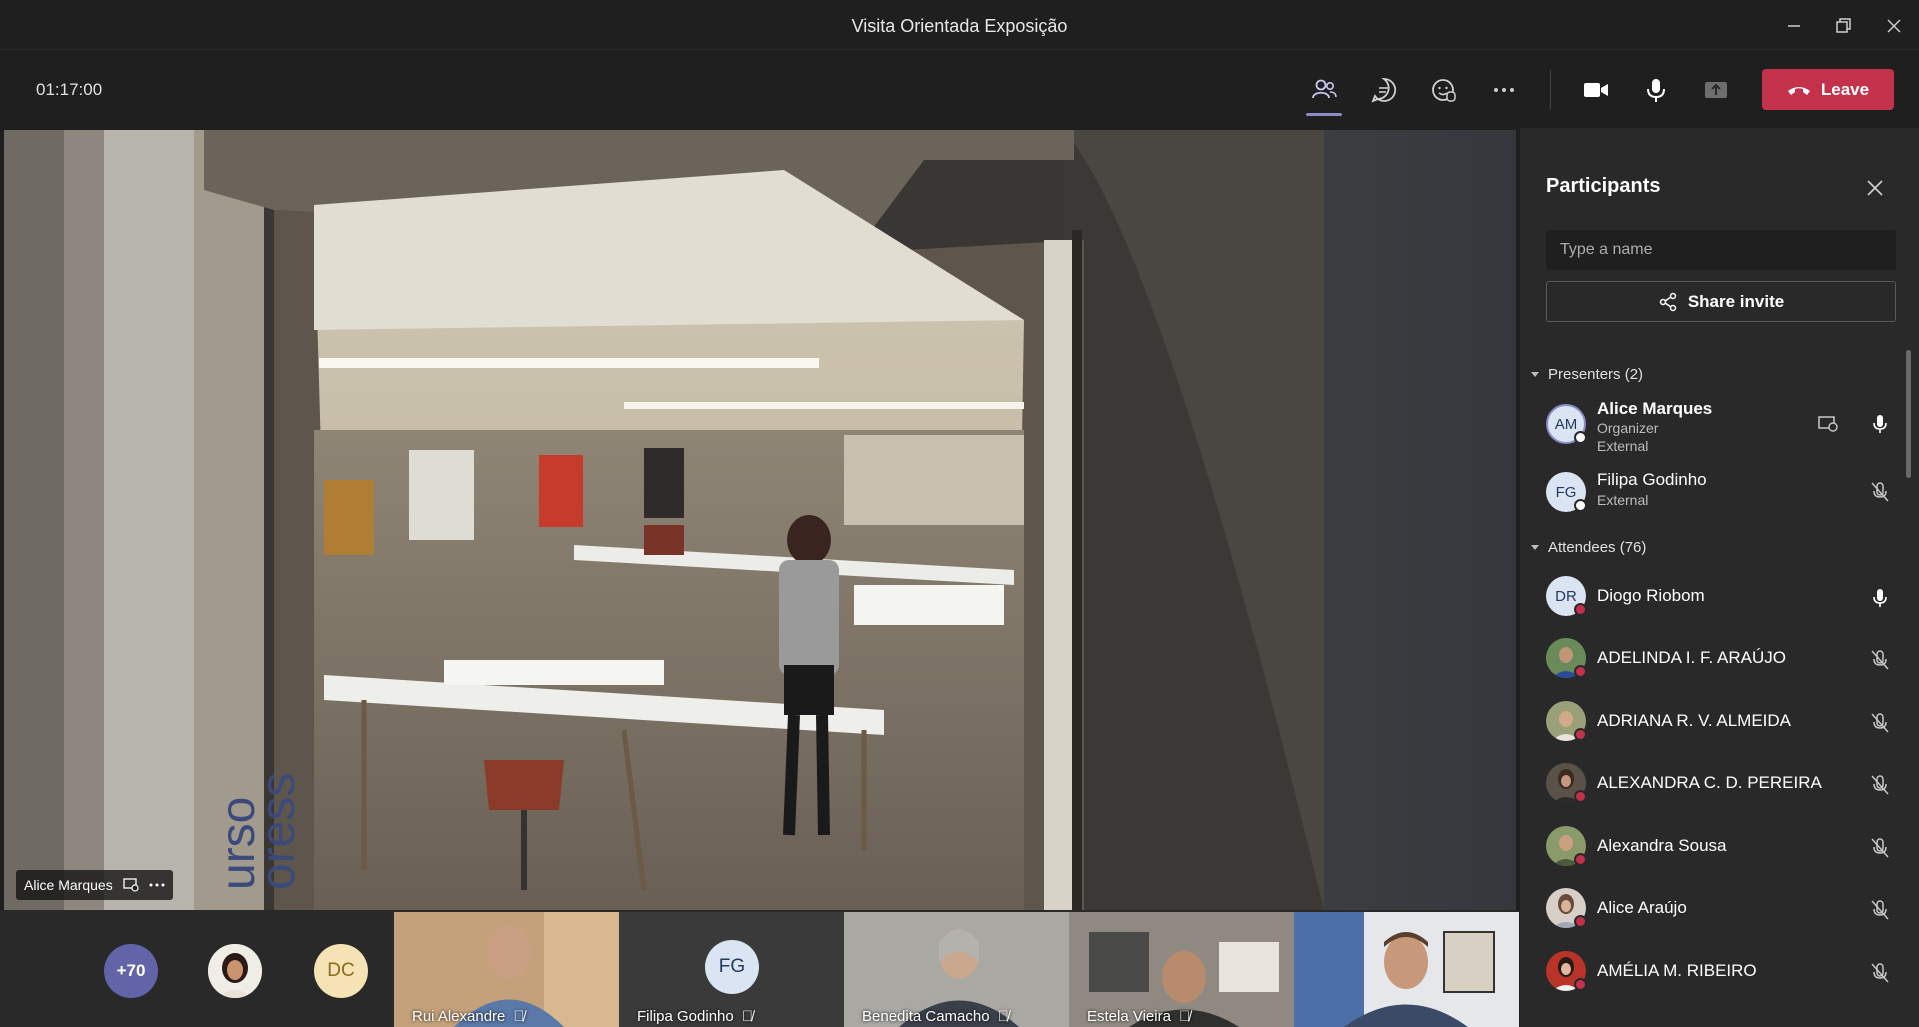  What do you see at coordinates (1691, 657) in the screenshot?
I see `participant-name: ADELINDA I. F. ARAÚJO` at bounding box center [1691, 657].